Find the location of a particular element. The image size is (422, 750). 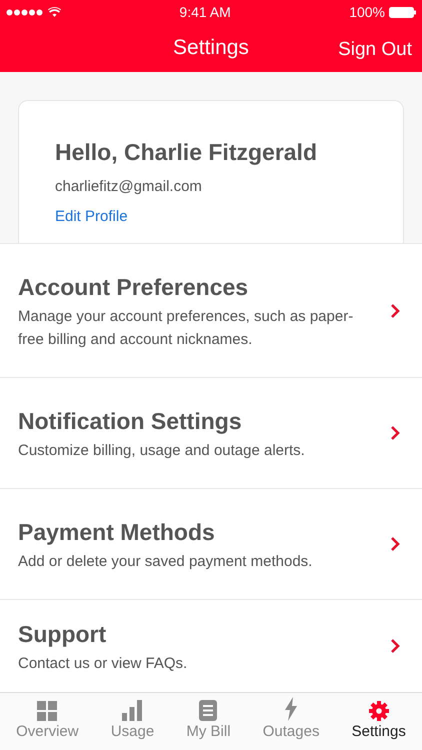

settings-icon is located at coordinates (378, 711).